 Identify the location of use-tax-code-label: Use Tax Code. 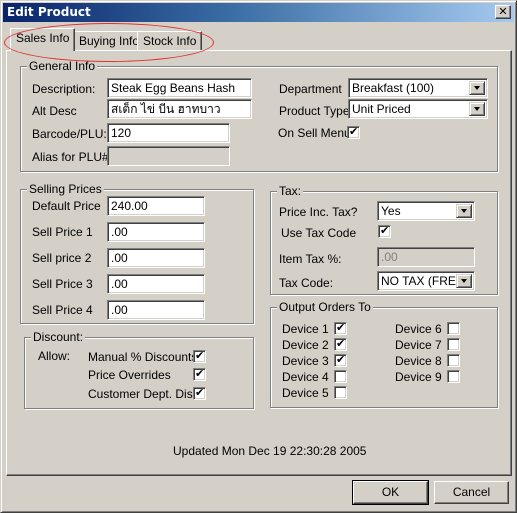
(319, 233).